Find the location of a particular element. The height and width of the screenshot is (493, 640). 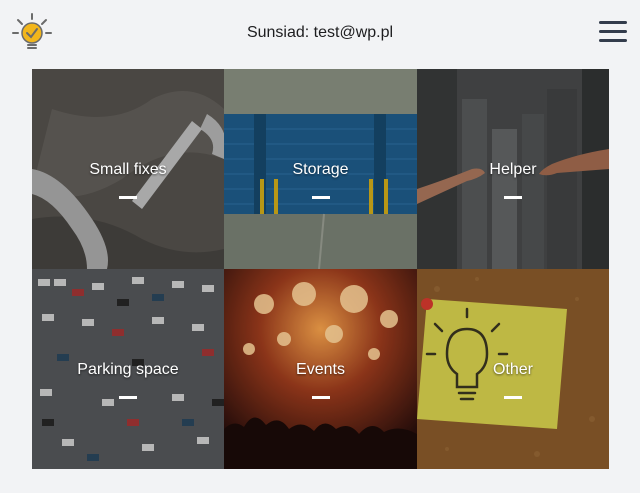

category-label: Parking space is located at coordinates (128, 369).